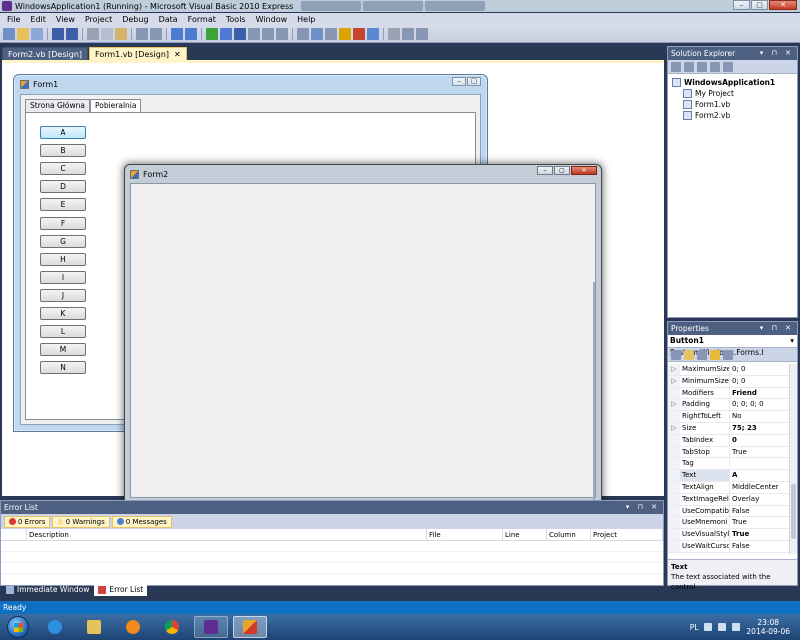 The width and height of the screenshot is (800, 640). I want to click on button-n: N, so click(63, 368).